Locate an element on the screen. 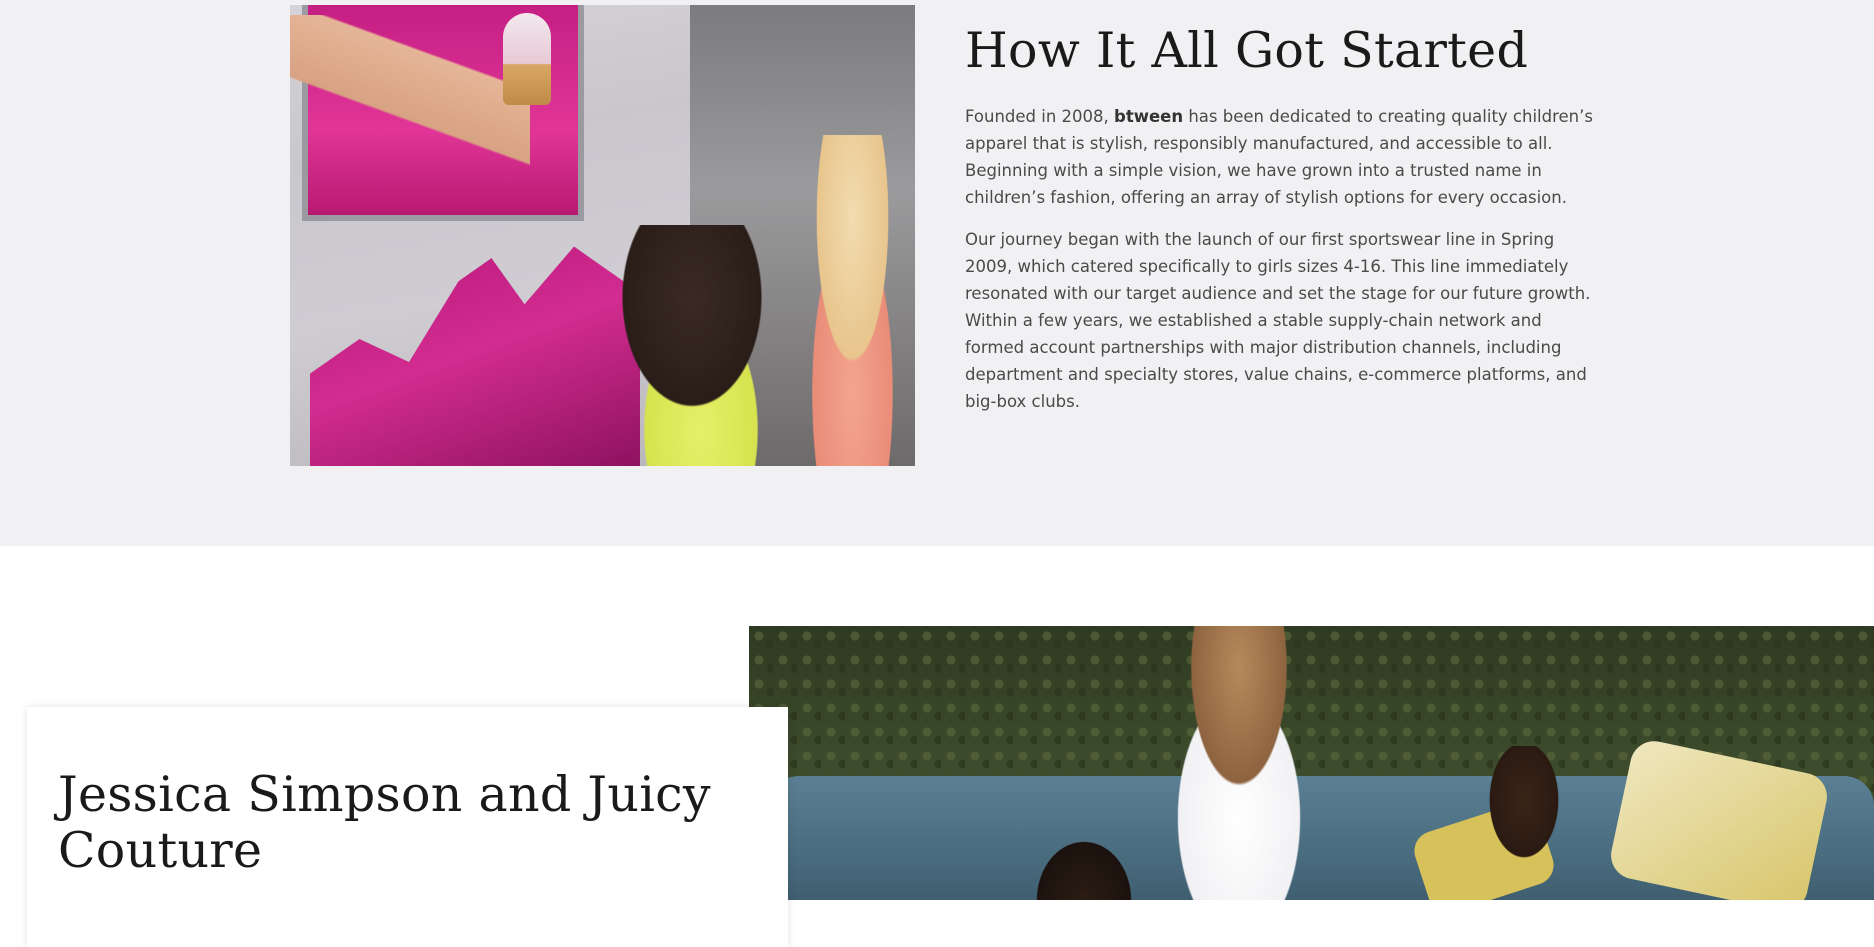 This screenshot has width=1874, height=947. brand-name: btween is located at coordinates (1149, 116).